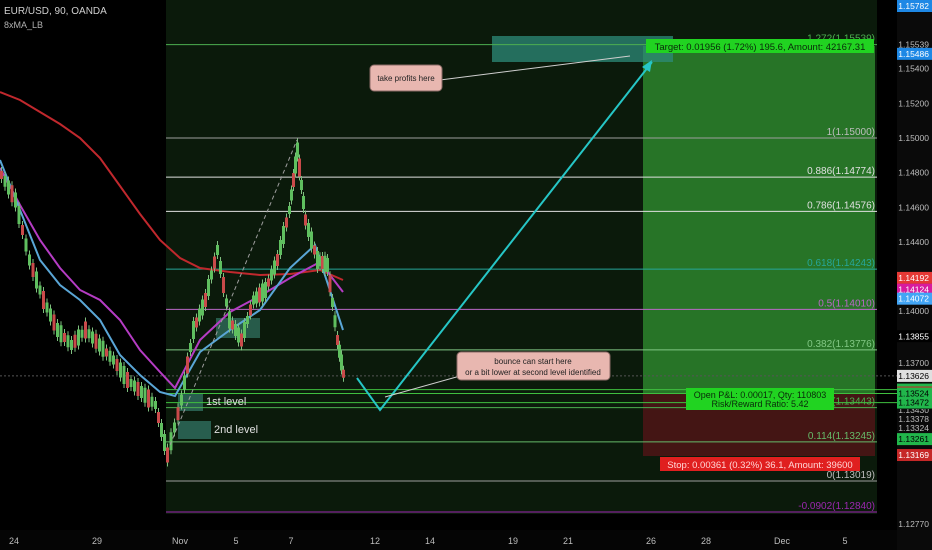 This screenshot has width=932, height=550. Describe the element at coordinates (841, 171) in the screenshot. I see `fib-level-label-2: 0.886(1.14774)` at that location.